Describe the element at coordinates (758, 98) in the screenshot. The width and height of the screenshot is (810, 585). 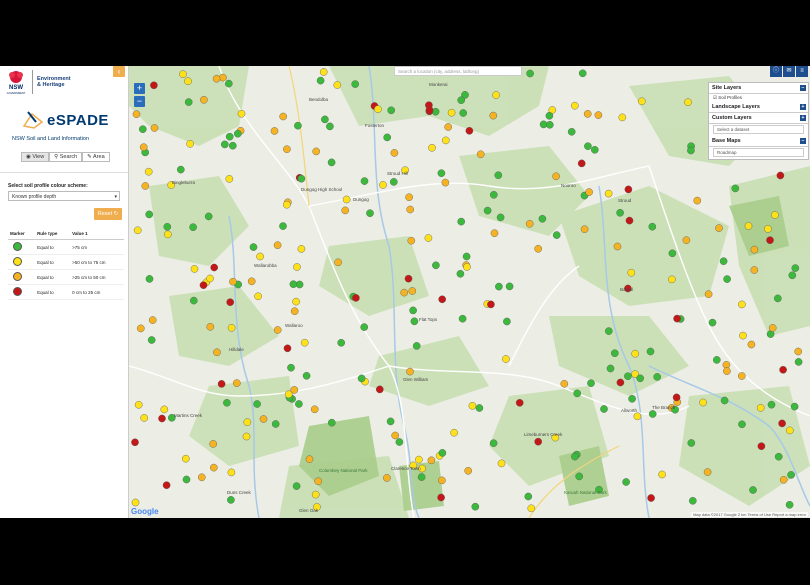
I see `soil-profiles-checkbox: ☑ Soil Profiles` at that location.